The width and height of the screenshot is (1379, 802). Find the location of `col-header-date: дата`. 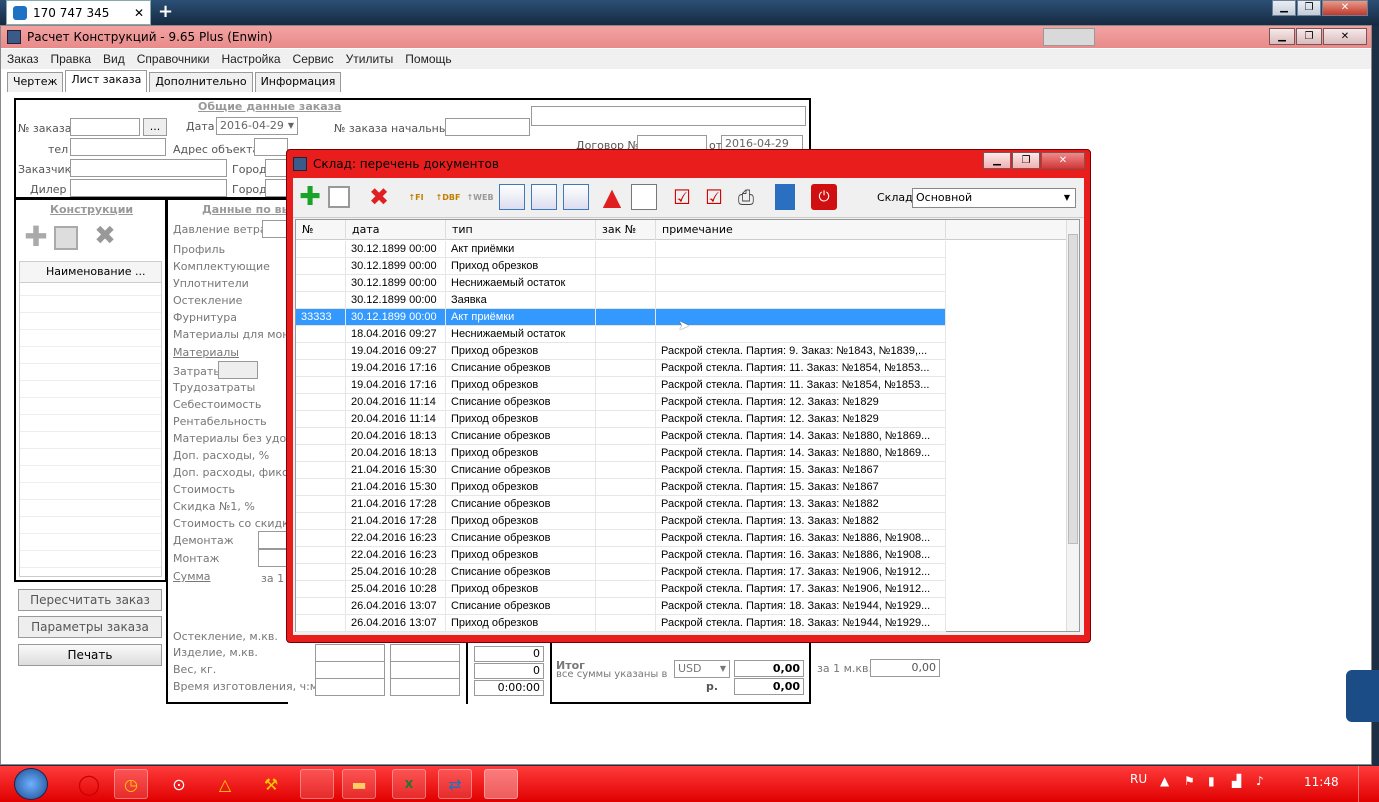

col-header-date: дата is located at coordinates (396, 230).